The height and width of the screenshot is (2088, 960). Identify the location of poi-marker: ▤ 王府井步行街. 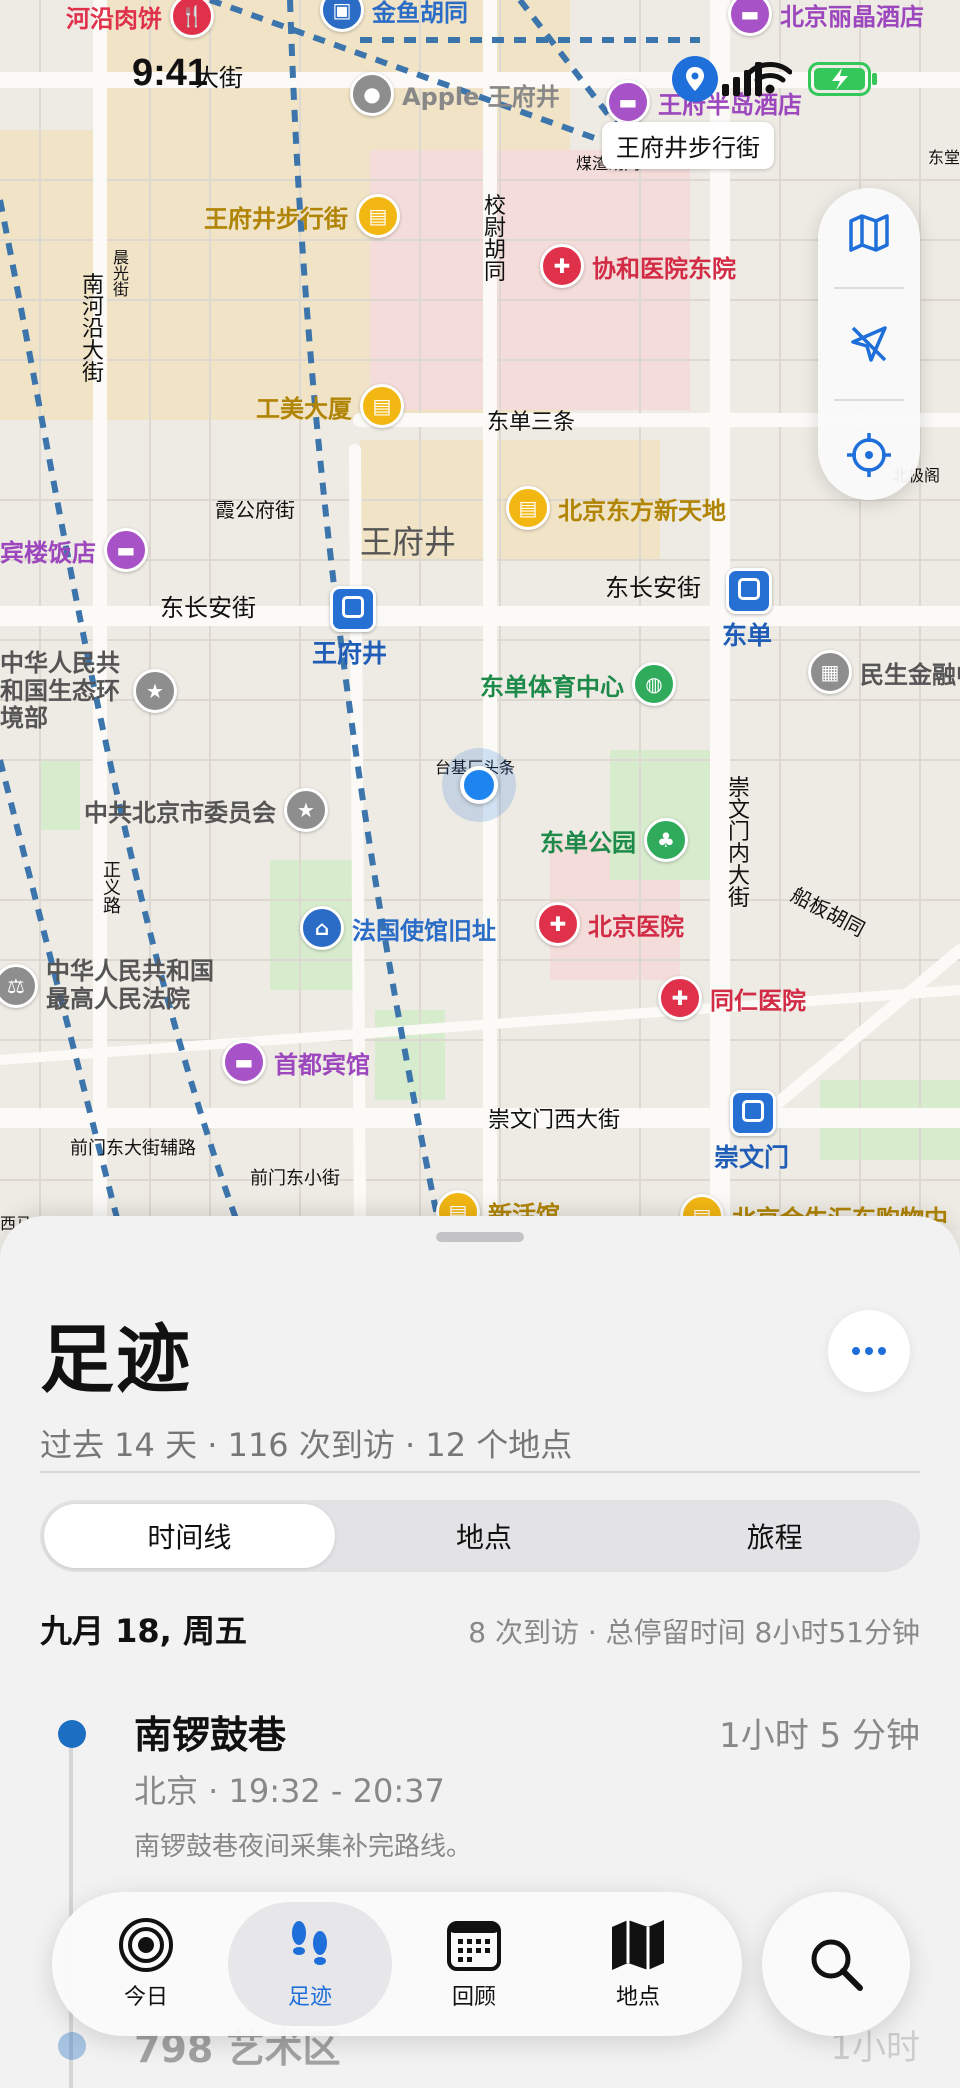
(302, 216).